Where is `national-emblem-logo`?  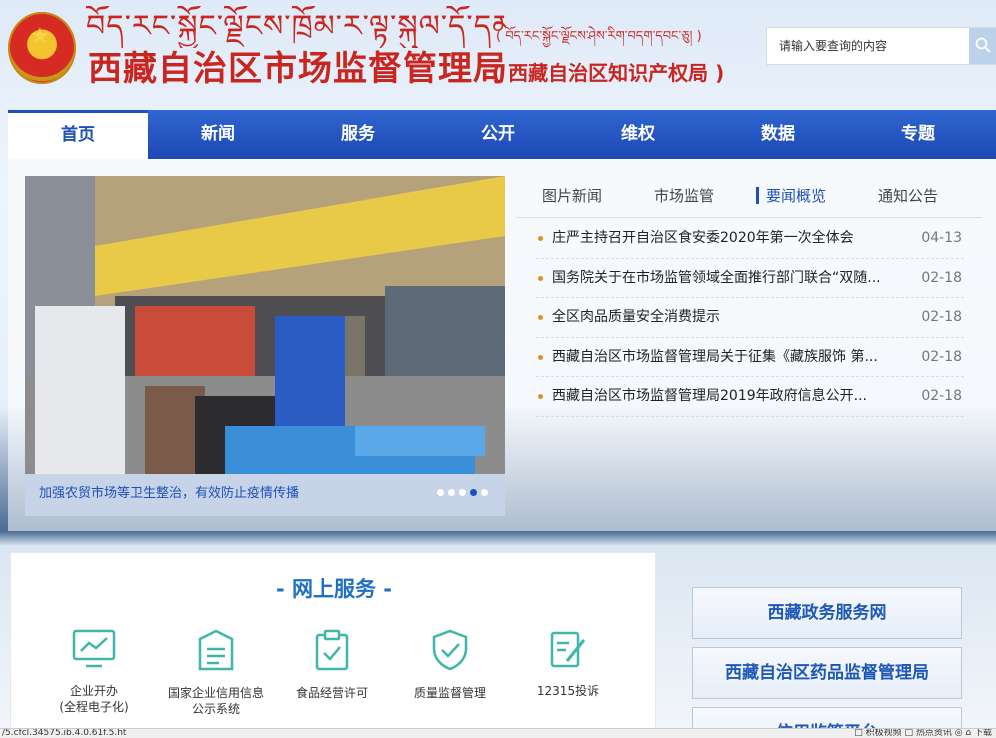
national-emblem-logo is located at coordinates (42, 48).